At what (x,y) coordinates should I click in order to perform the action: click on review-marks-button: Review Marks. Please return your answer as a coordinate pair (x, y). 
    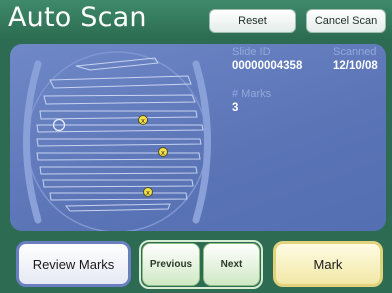
    Looking at the image, I should click on (73, 264).